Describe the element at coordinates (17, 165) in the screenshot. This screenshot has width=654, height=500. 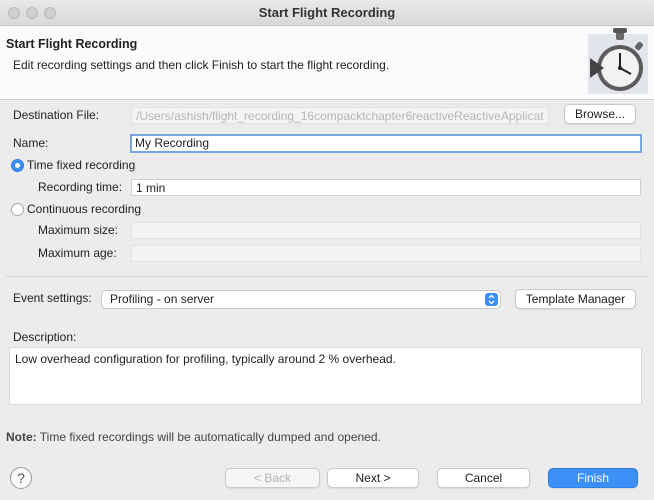
I see `time-fixed-radio` at that location.